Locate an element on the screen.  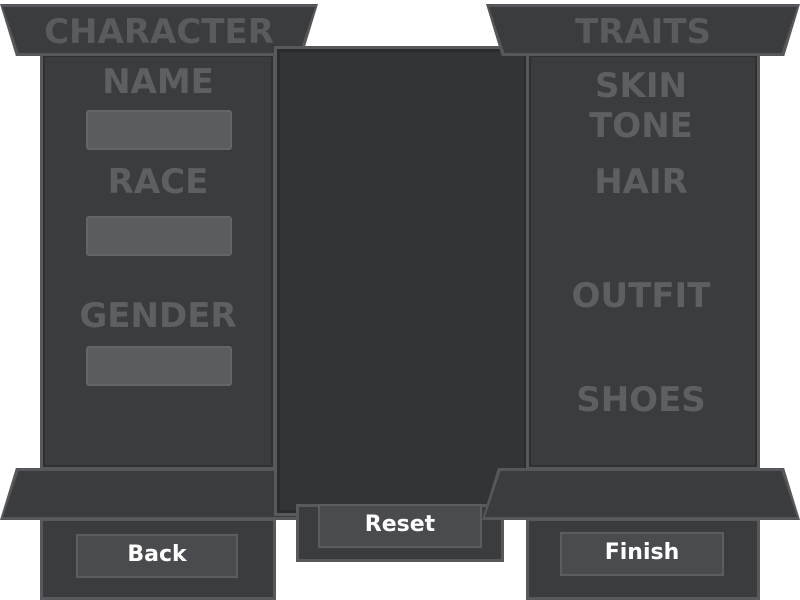
name-field is located at coordinates (159, 130).